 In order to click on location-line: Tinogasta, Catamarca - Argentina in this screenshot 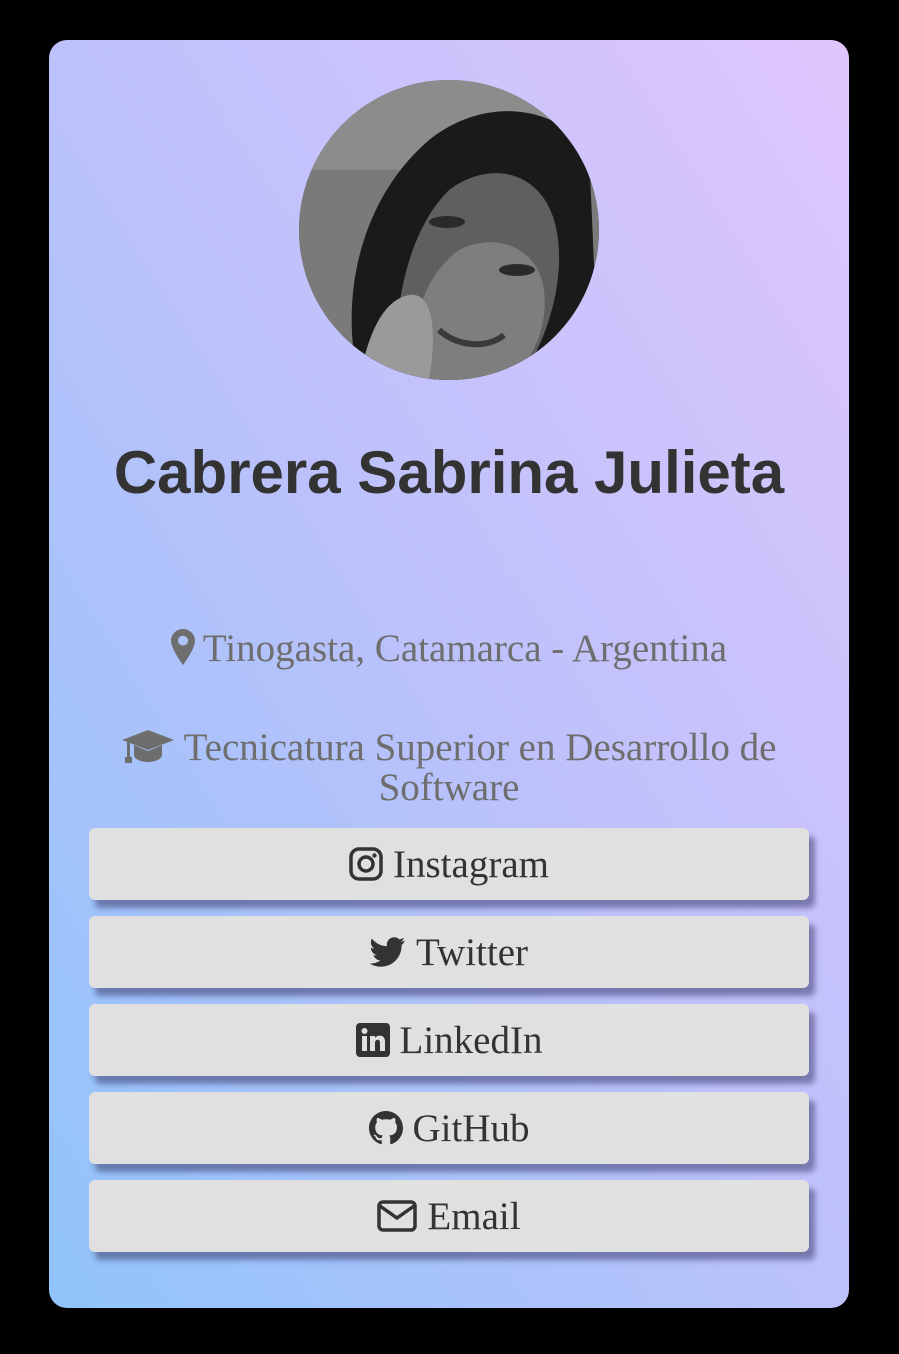, I will do `click(449, 649)`.